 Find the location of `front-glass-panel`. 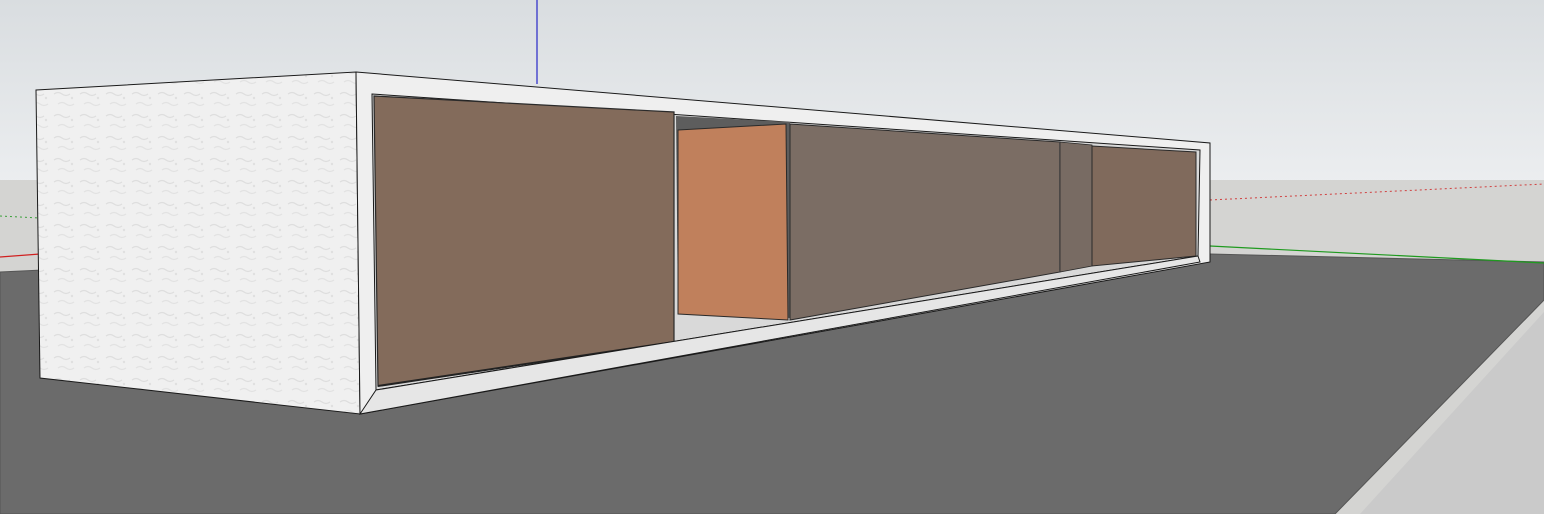

front-glass-panel is located at coordinates (524, 241).